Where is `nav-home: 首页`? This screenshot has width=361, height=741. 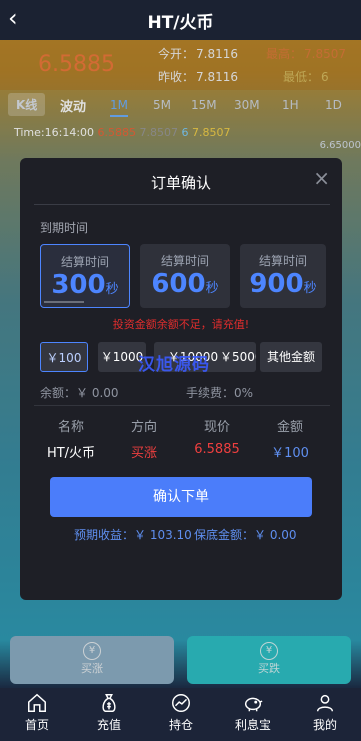 nav-home: 首页 is located at coordinates (37, 712).